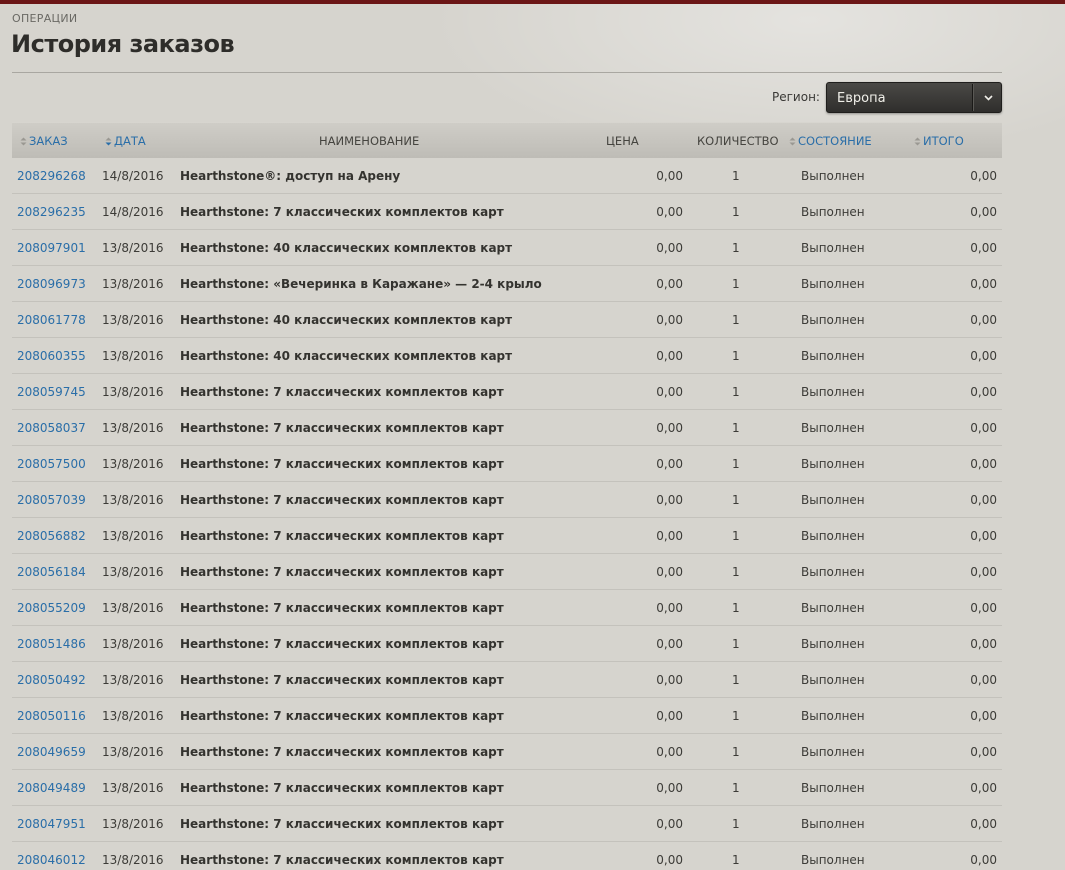  I want to click on order-link: 208296235, so click(51, 212).